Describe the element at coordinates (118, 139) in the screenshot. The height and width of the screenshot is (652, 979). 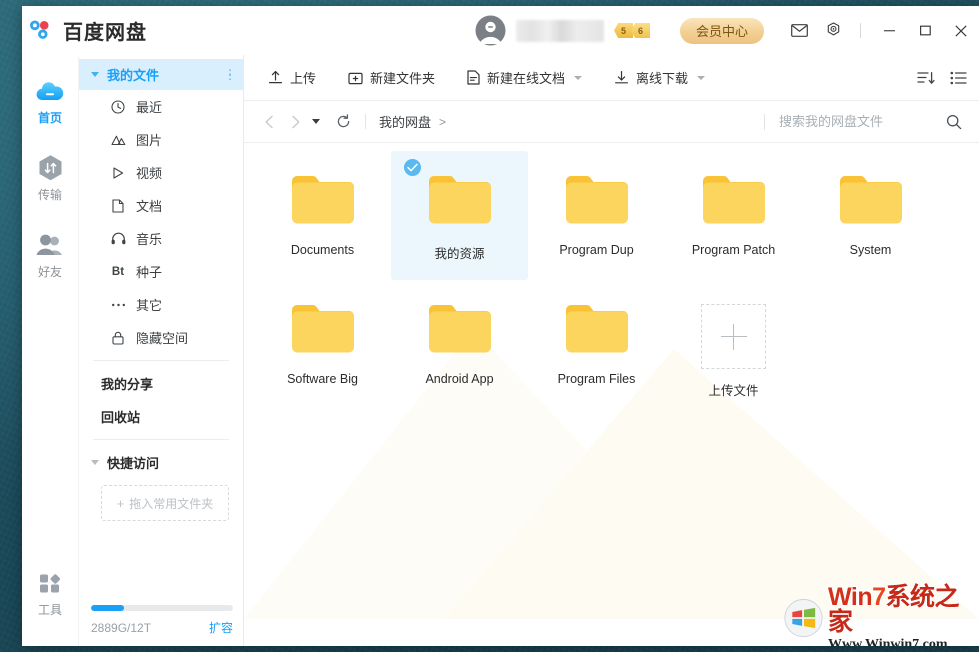
I see `image-icon` at that location.